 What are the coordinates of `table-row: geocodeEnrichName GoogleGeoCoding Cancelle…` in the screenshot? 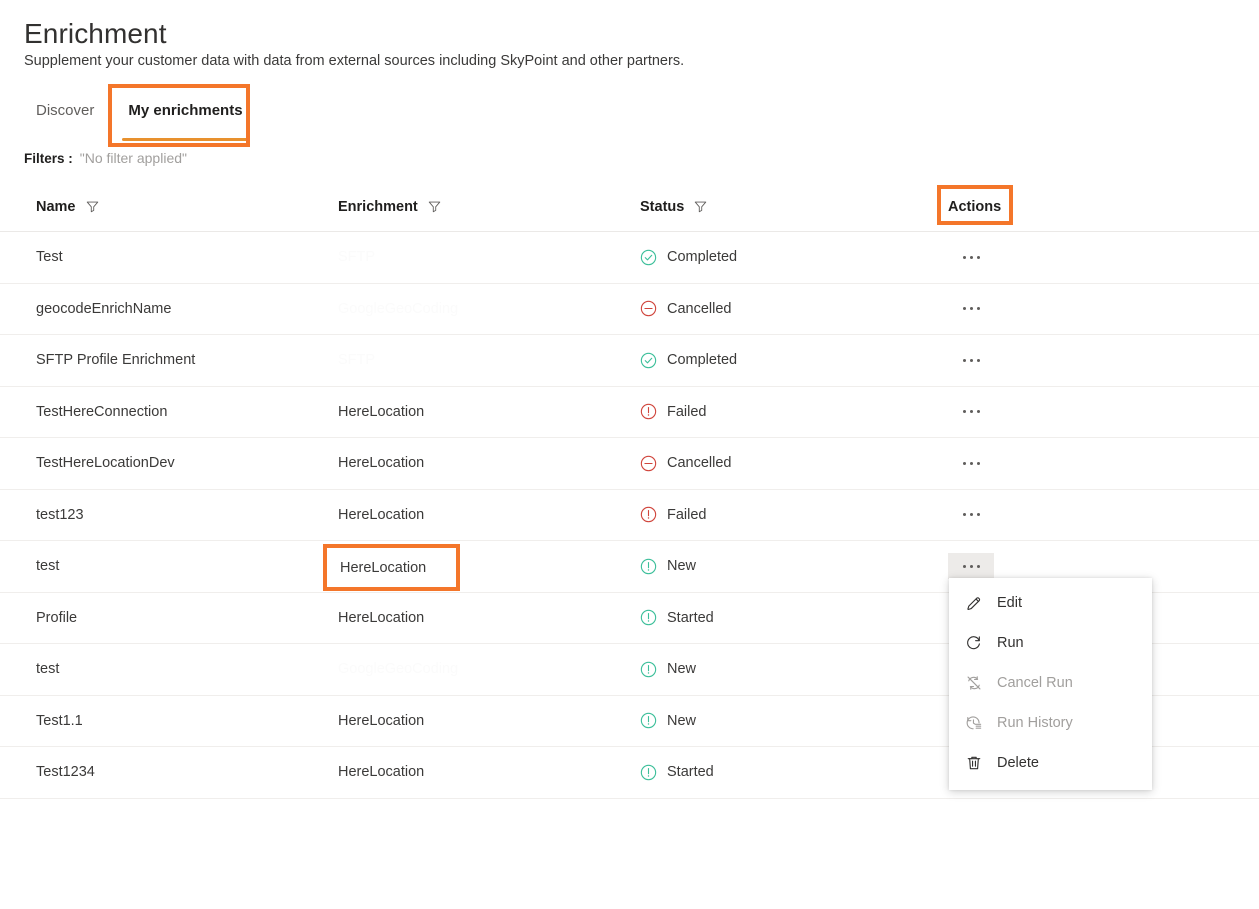 It's located at (629, 309).